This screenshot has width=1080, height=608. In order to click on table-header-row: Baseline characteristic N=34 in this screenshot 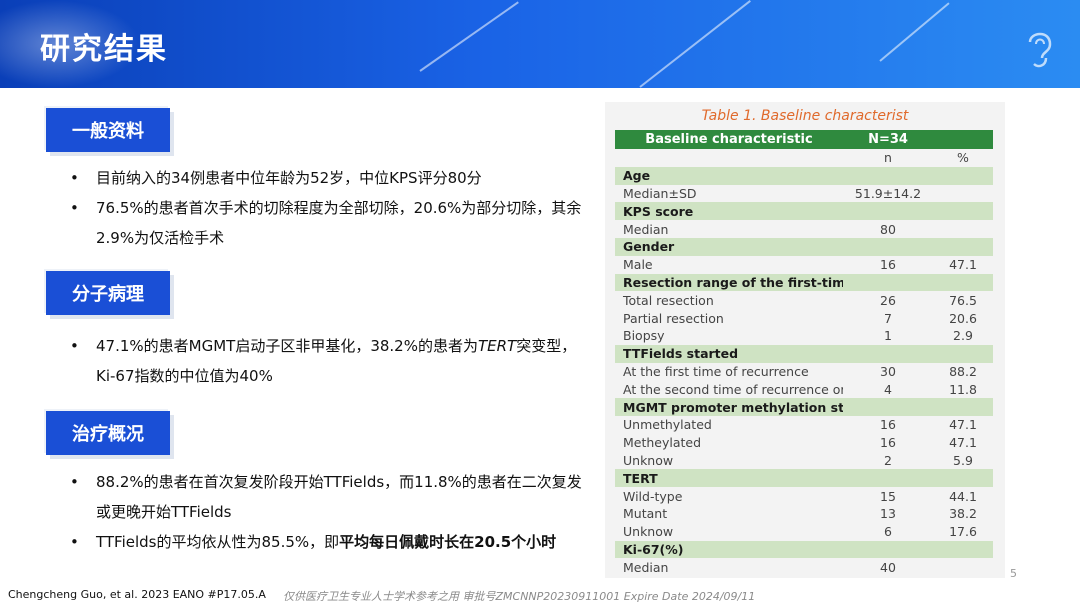, I will do `click(804, 139)`.